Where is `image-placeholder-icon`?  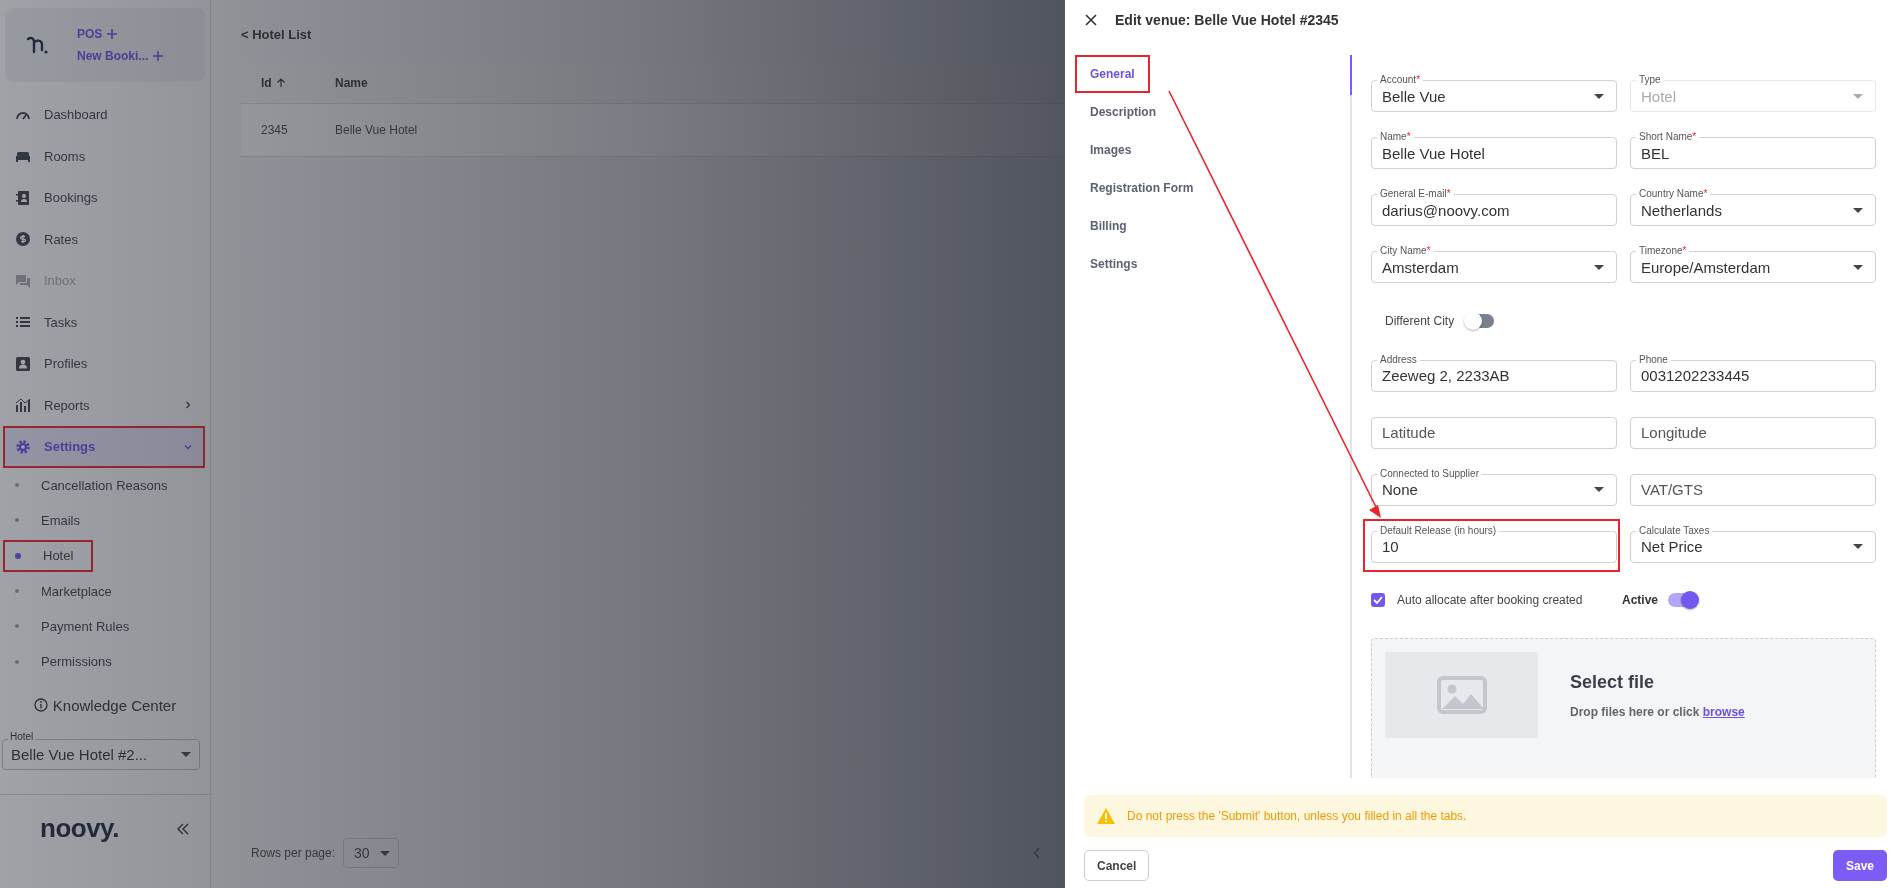 image-placeholder-icon is located at coordinates (1461, 695).